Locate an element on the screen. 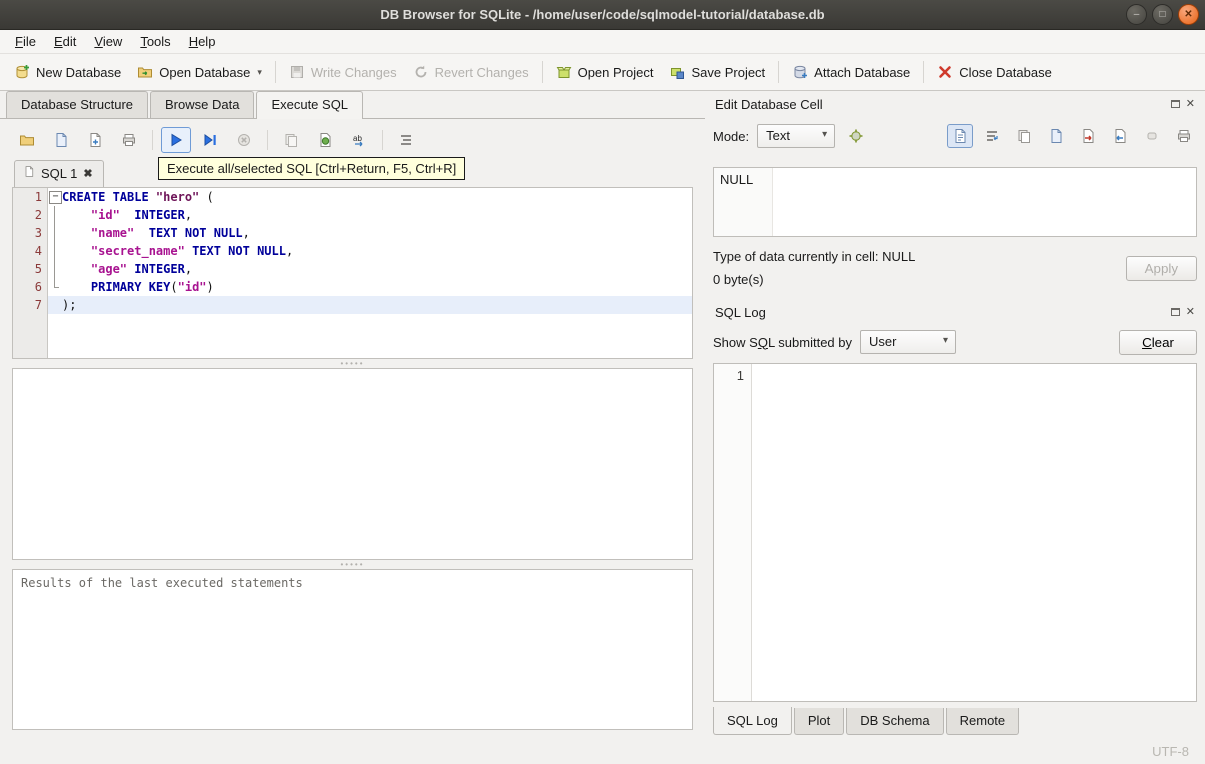 This screenshot has width=1205, height=764. open-project-button: Open Project is located at coordinates (605, 72).